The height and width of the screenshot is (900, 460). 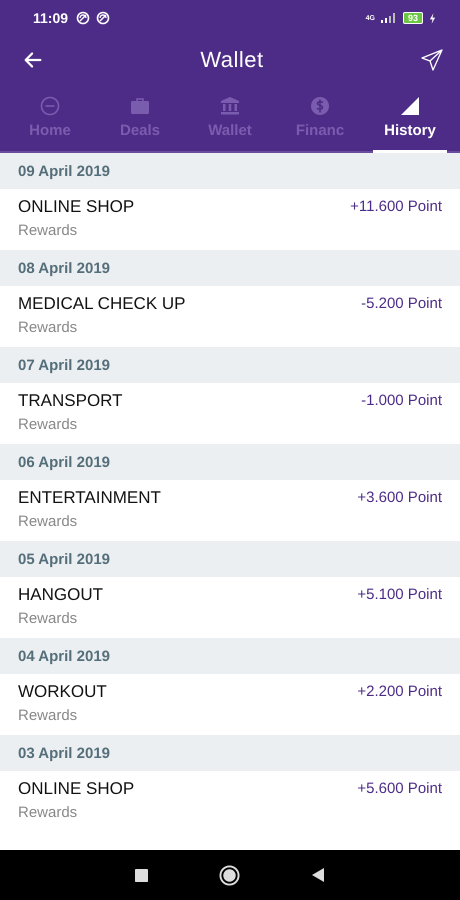 What do you see at coordinates (64, 462) in the screenshot?
I see `date-label: 06 April 2019` at bounding box center [64, 462].